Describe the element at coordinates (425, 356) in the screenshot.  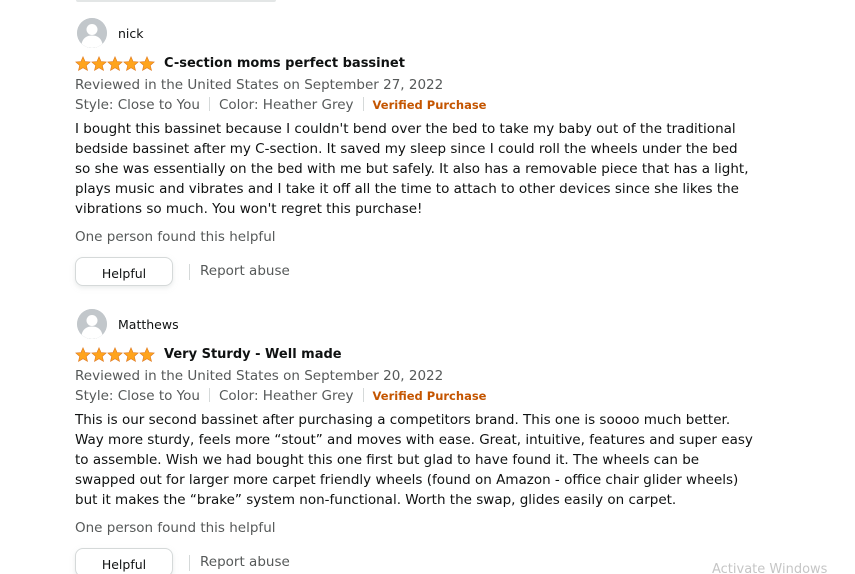
I see `review-title-row: Very Sturdy - Well made` at that location.